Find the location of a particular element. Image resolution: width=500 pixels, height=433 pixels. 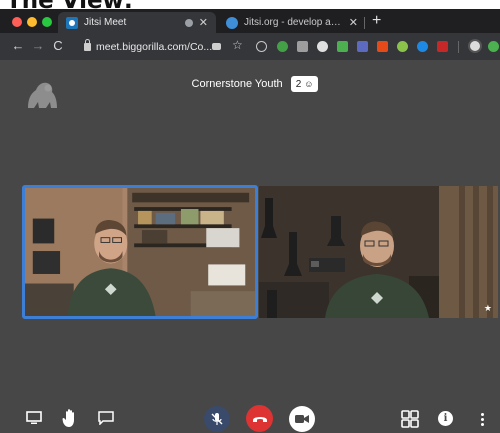

jitsi-org-favicon-icon is located at coordinates (232, 22).